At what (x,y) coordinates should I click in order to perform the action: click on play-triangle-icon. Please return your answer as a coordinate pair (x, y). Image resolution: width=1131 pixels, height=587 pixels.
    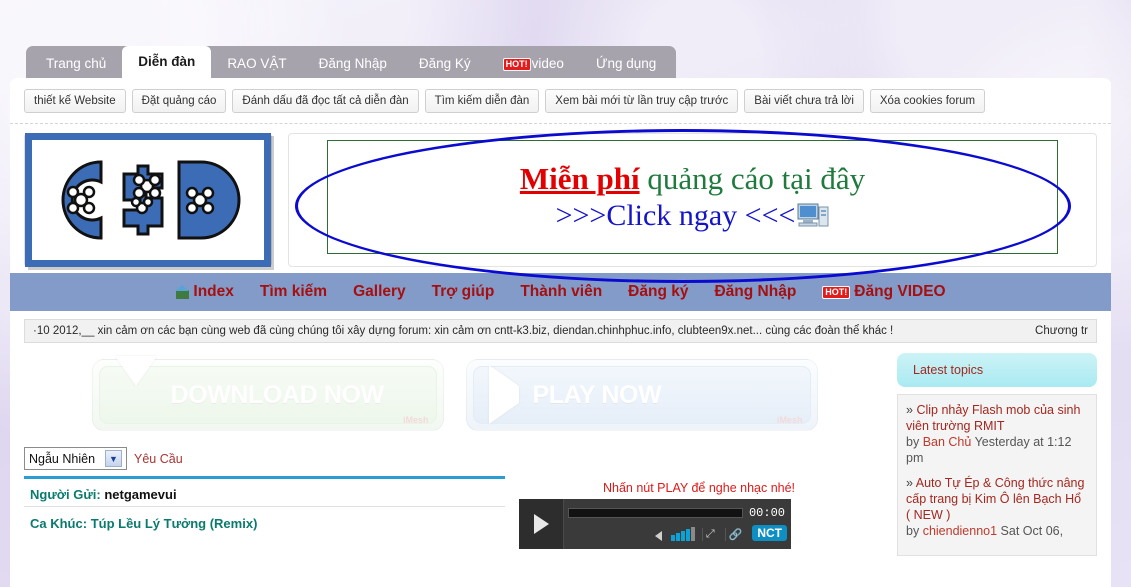
    Looking at the image, I should click on (503, 394).